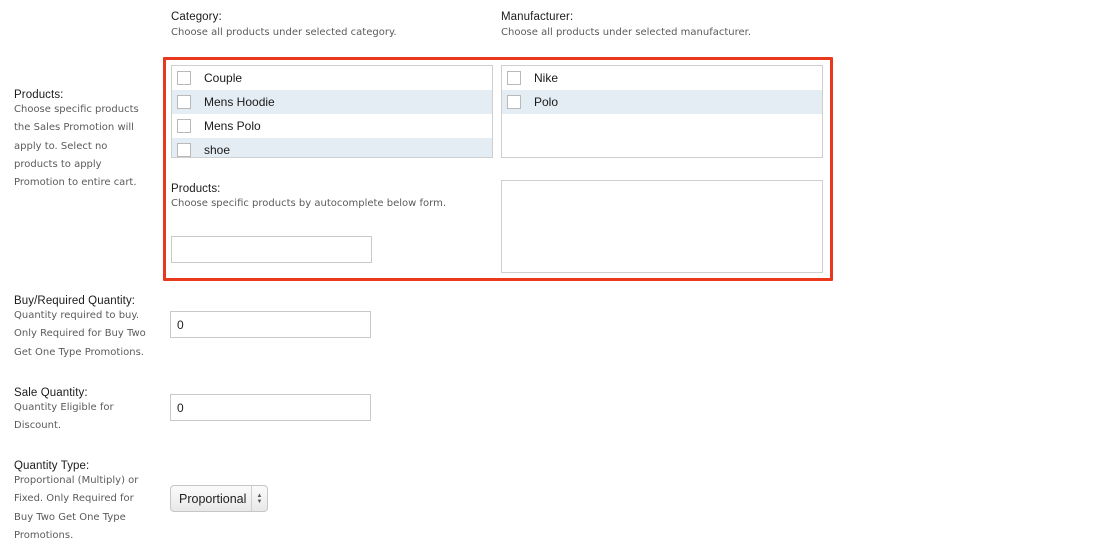 Image resolution: width=1100 pixels, height=553 pixels. Describe the element at coordinates (70, 517) in the screenshot. I see `description-line: Buy Two Get One Type` at that location.